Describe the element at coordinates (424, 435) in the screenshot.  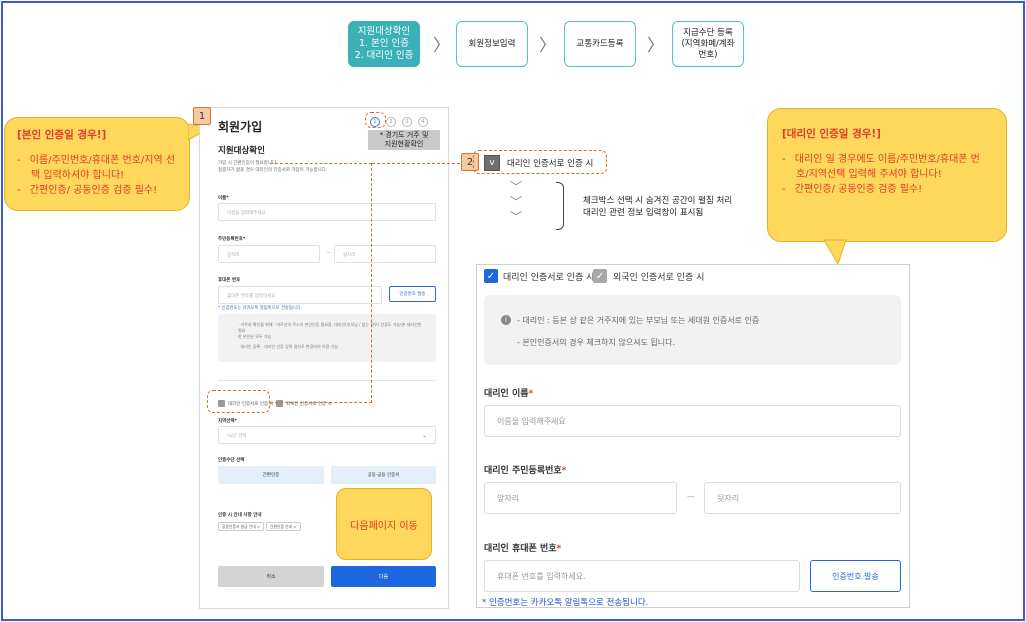
I see `chevron-down-icon: ⌄` at that location.